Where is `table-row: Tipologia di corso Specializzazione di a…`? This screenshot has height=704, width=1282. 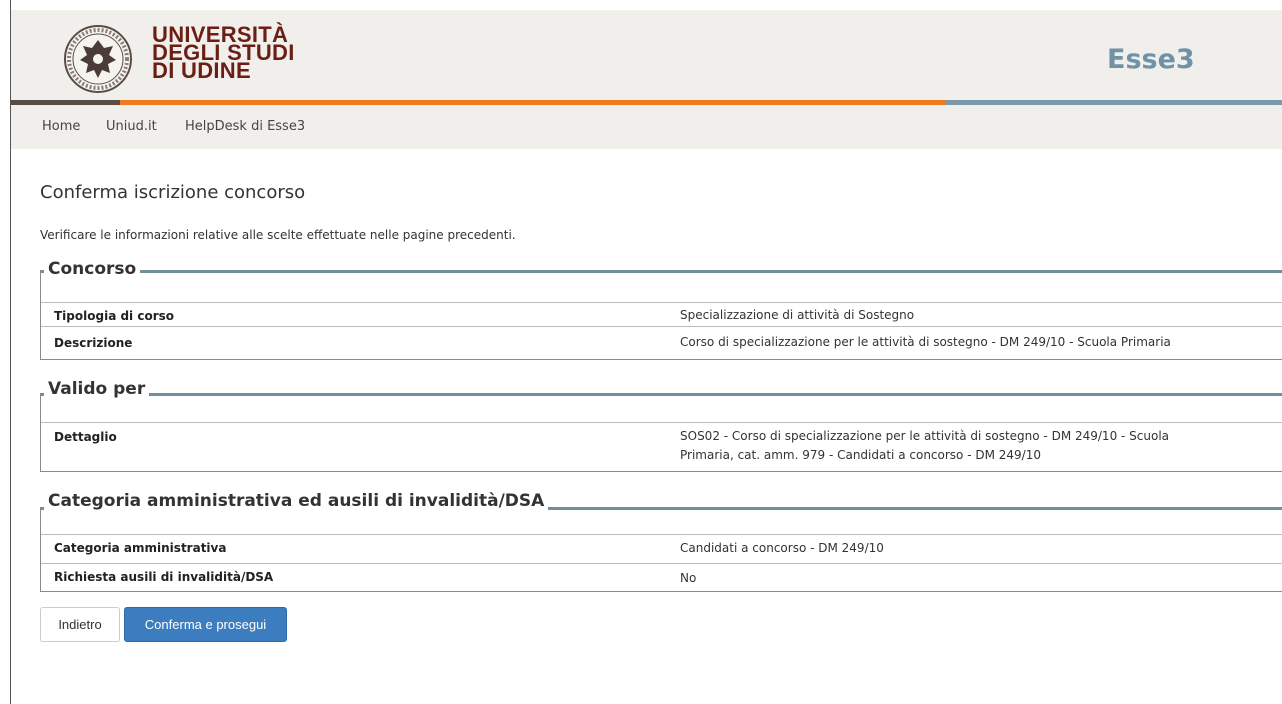
table-row: Tipologia di corso Specializzazione di a… is located at coordinates (661, 314).